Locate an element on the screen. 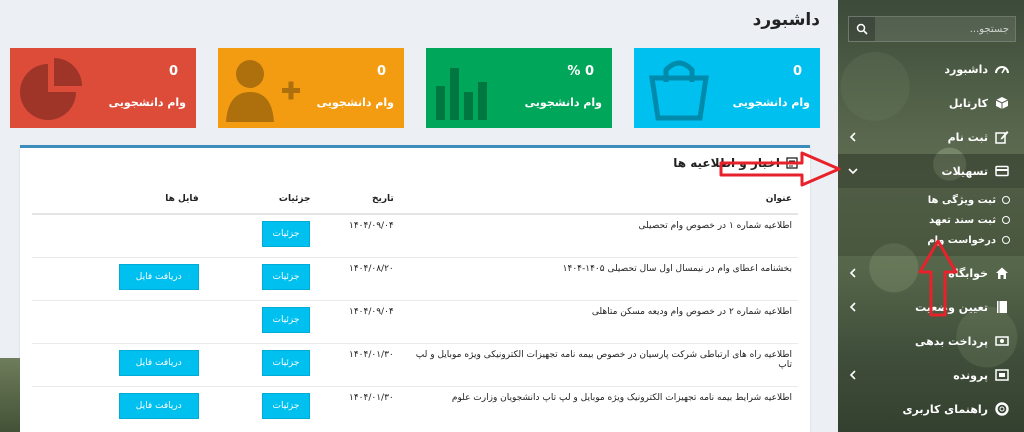 The height and width of the screenshot is (432, 1024). column-header-title: عنوان is located at coordinates (598, 201).